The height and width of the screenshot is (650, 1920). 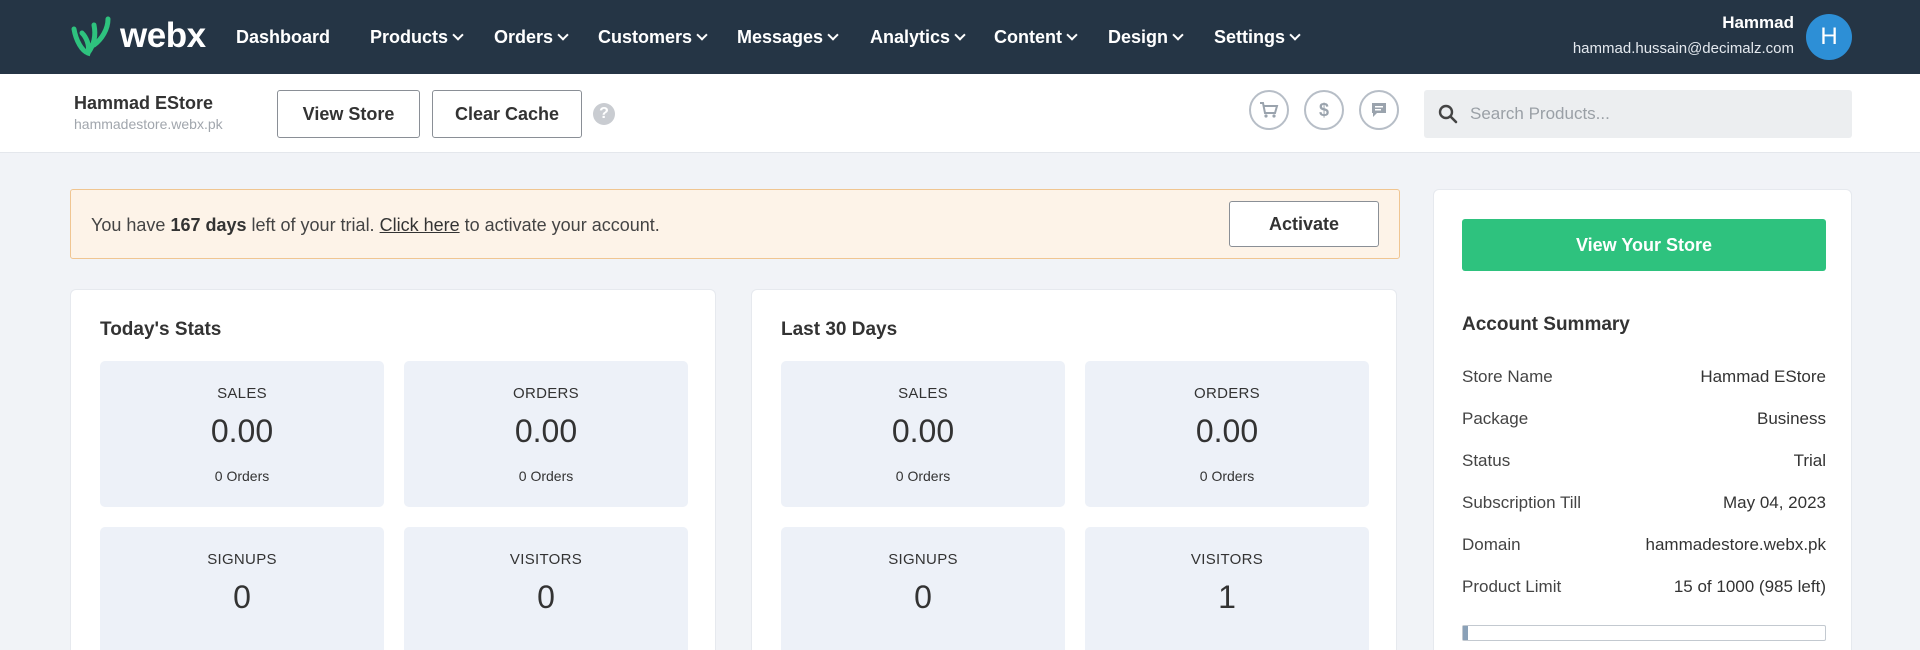 What do you see at coordinates (546, 588) in the screenshot?
I see `stat-tile-visitors: VISITORS 0` at bounding box center [546, 588].